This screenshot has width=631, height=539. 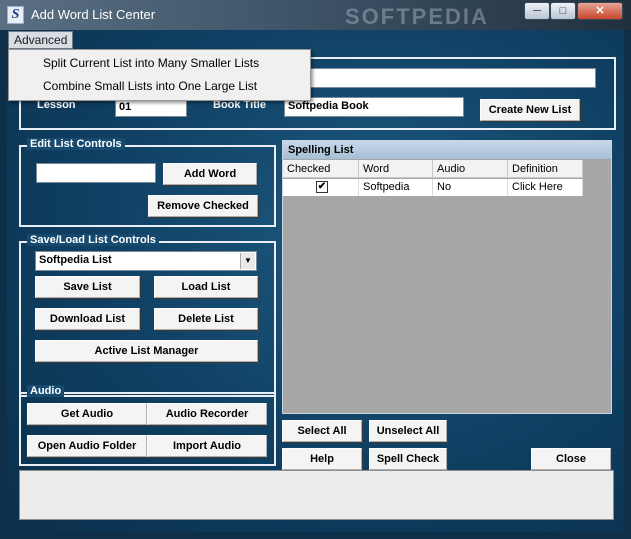 I want to click on audio-title: Audio, so click(x=46, y=391).